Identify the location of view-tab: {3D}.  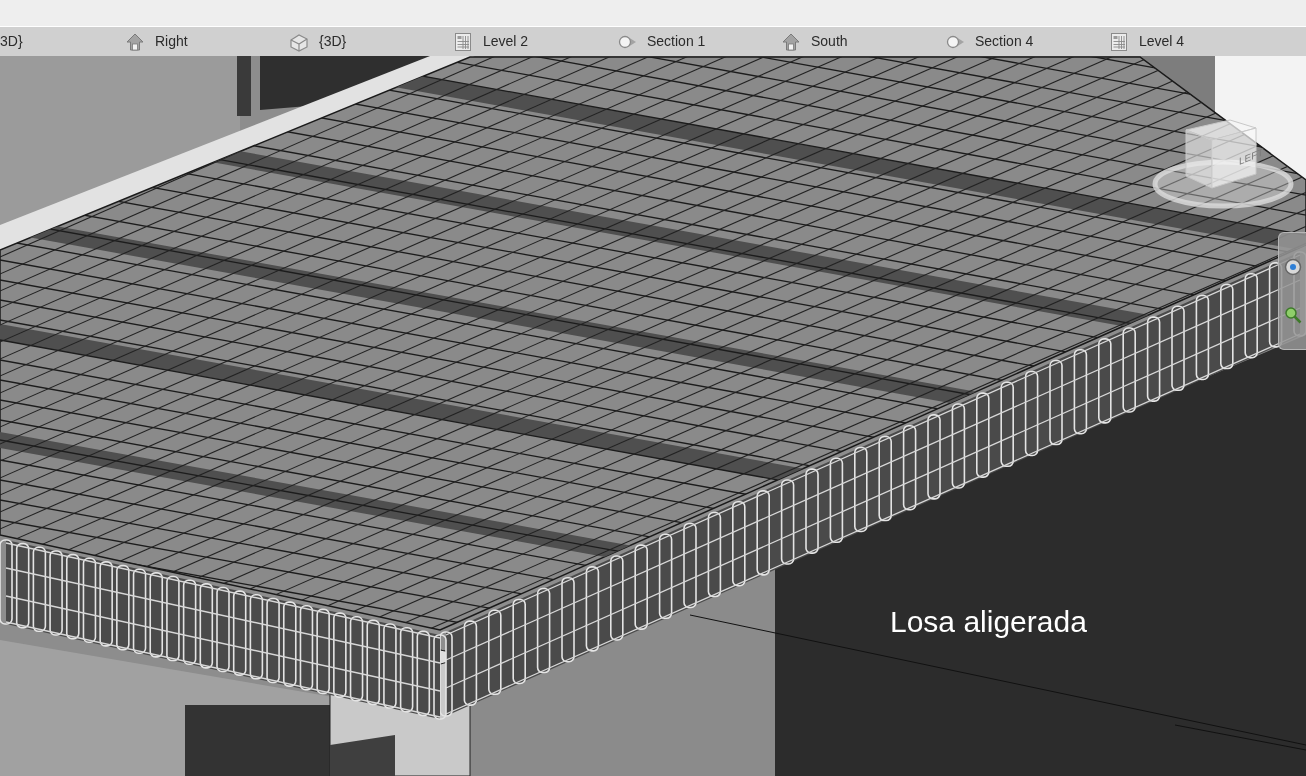
(363, 41).